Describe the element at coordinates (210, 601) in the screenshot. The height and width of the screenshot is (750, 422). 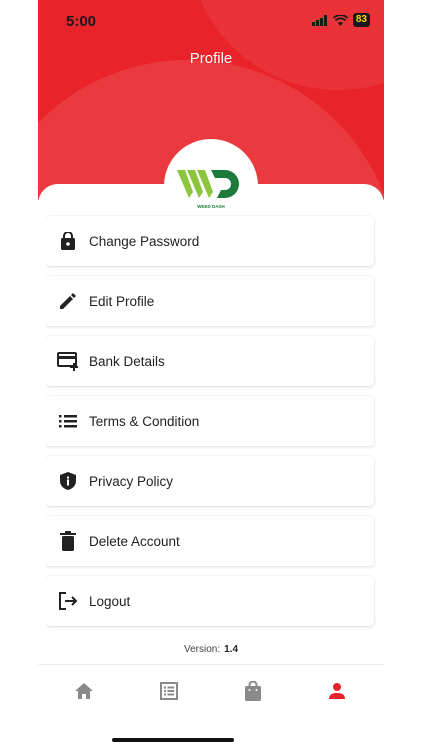
I see `logout-item: Logout` at that location.